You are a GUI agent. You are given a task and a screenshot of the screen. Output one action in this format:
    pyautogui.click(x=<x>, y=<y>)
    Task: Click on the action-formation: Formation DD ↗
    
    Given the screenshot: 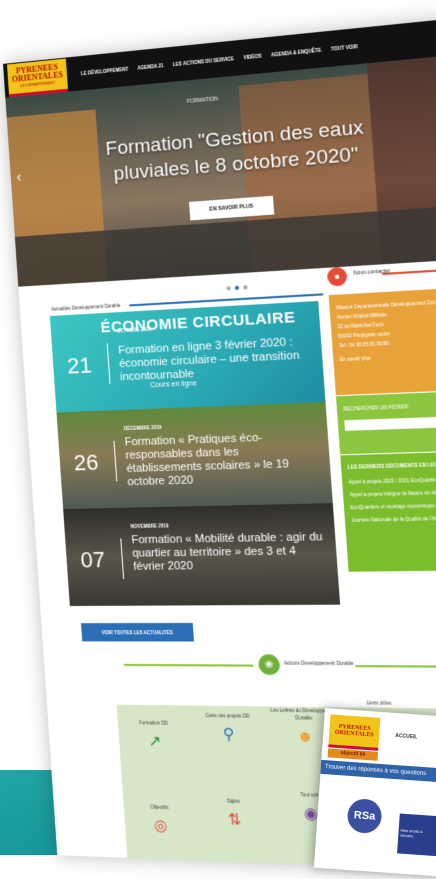 What is the action you would take?
    pyautogui.click(x=155, y=735)
    